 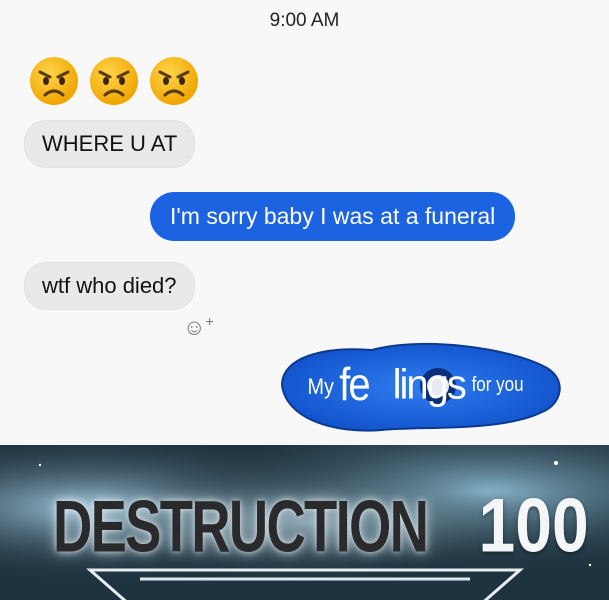 I want to click on skill-level: 100, so click(x=533, y=525).